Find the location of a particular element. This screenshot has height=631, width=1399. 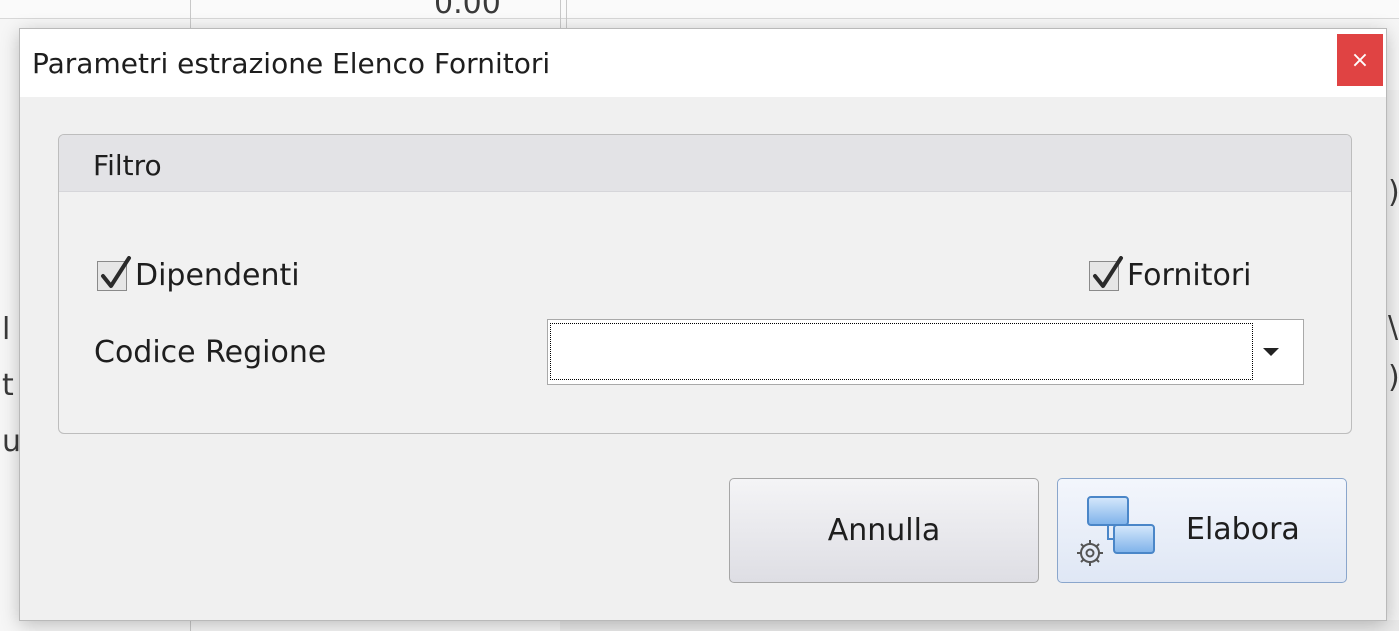

codice-regione-label: Codice Regione is located at coordinates (210, 352).